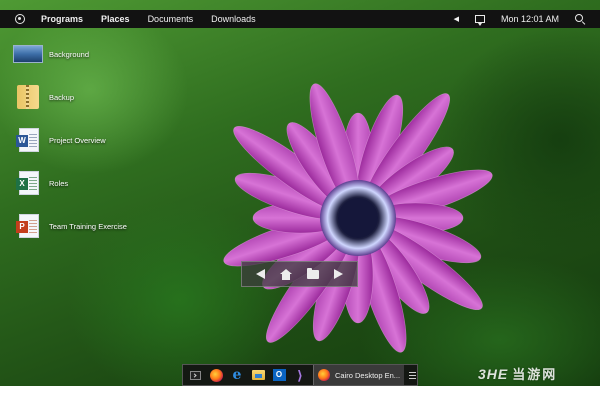 This screenshot has height=400, width=600. What do you see at coordinates (479, 20) in the screenshot?
I see `notification-icon` at bounding box center [479, 20].